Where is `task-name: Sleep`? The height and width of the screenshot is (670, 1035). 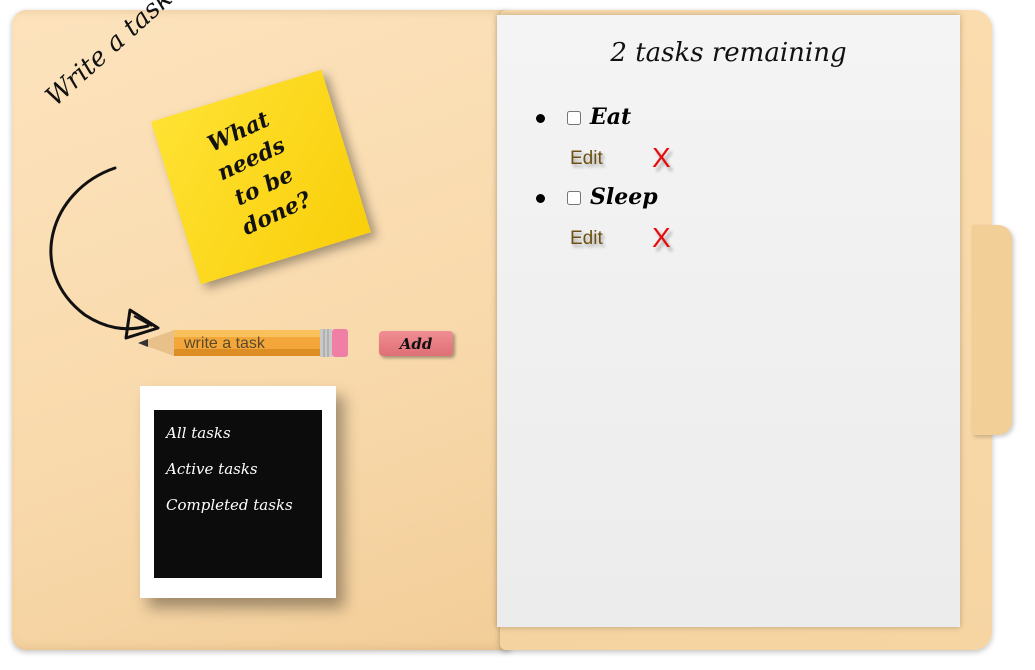
task-name: Sleep is located at coordinates (624, 197).